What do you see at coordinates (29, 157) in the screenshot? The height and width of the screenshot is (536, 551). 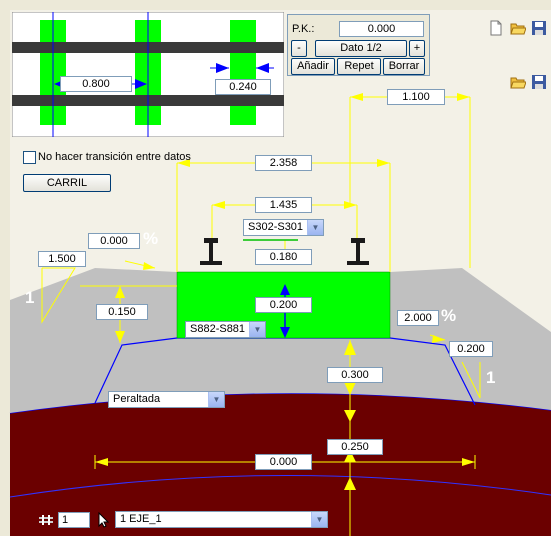 I see `no-transition-checkbox` at bounding box center [29, 157].